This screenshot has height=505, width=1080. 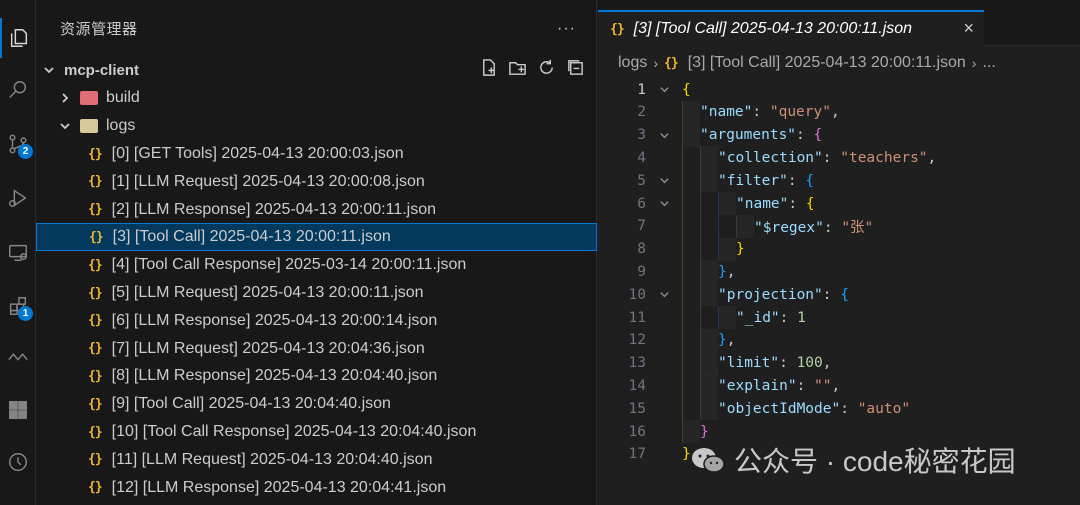 What do you see at coordinates (18, 306) in the screenshot?
I see `extensions-icon: 1` at bounding box center [18, 306].